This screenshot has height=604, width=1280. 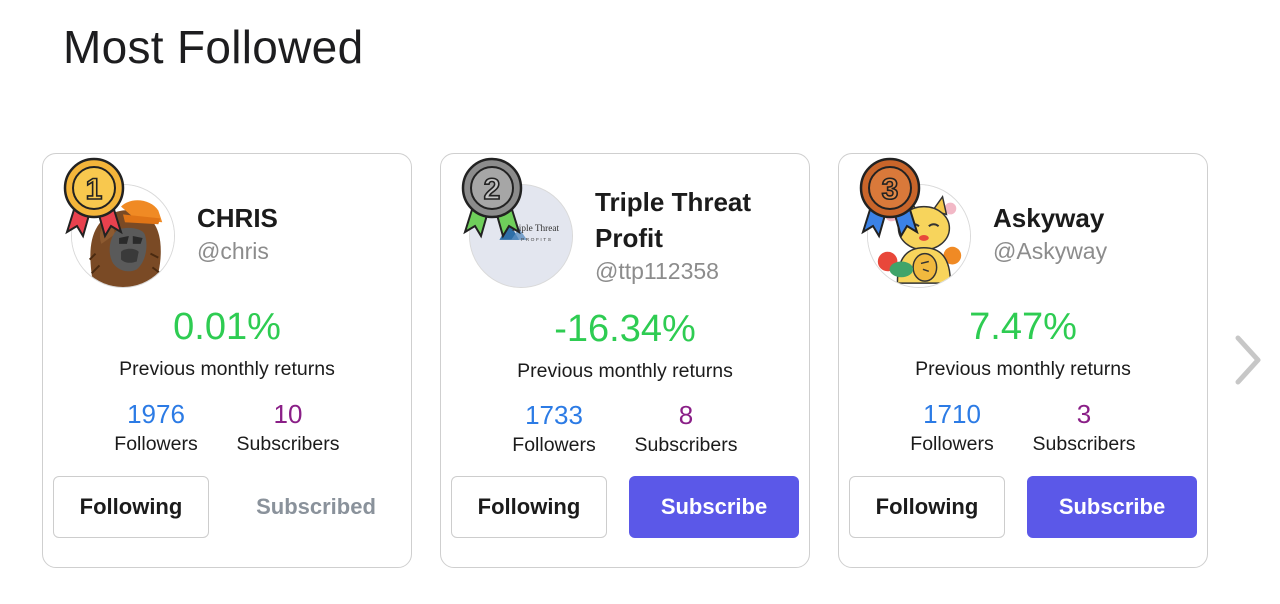 What do you see at coordinates (316, 507) in the screenshot?
I see `subscribed-button: Subscribed` at bounding box center [316, 507].